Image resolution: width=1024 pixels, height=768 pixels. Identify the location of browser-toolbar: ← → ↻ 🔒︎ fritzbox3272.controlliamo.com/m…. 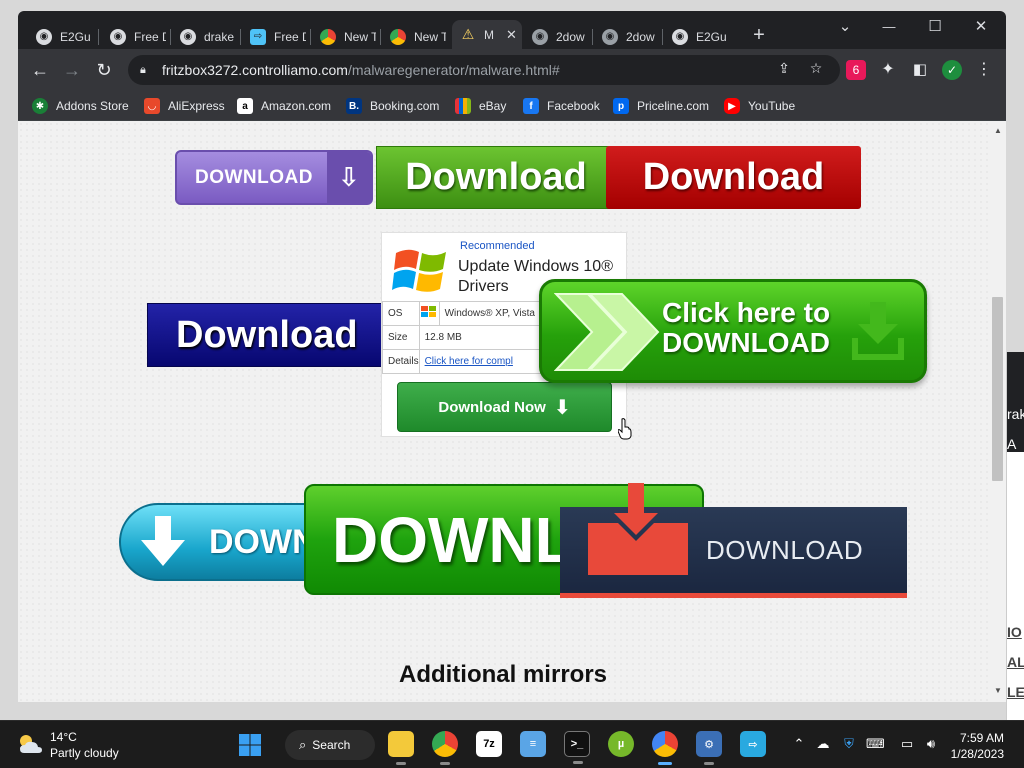
(512, 70).